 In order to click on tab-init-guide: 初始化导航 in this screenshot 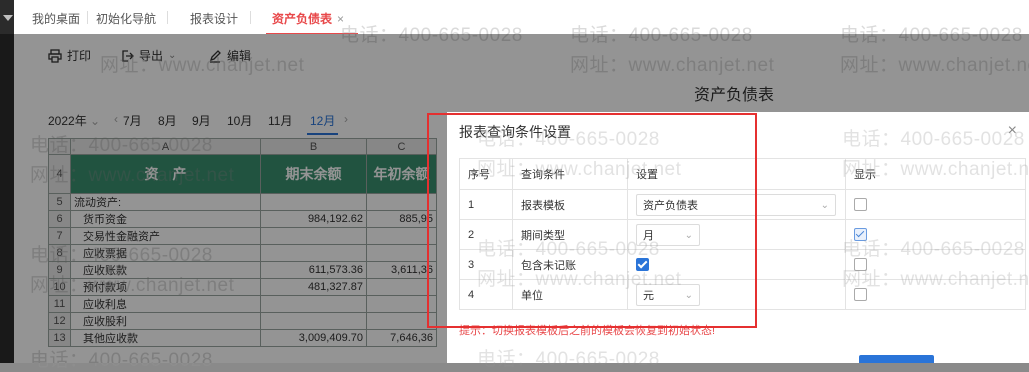, I will do `click(126, 18)`.